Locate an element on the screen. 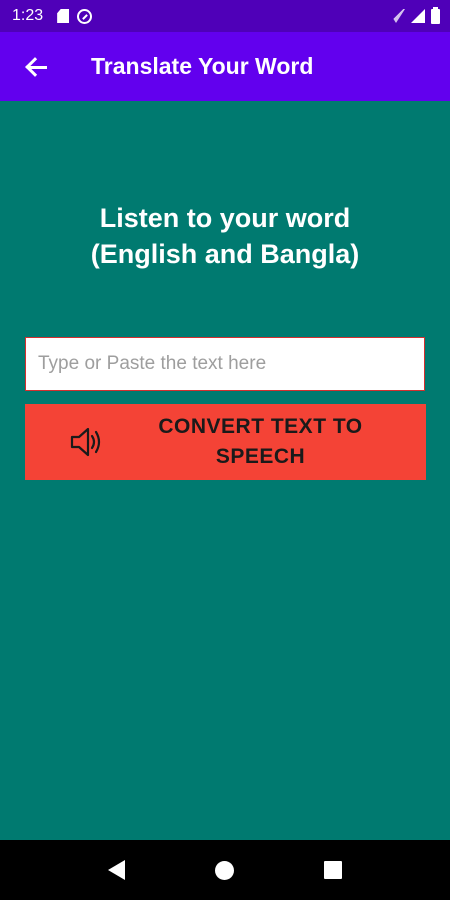 The image size is (450, 900). nav-back-icon is located at coordinates (116, 870).